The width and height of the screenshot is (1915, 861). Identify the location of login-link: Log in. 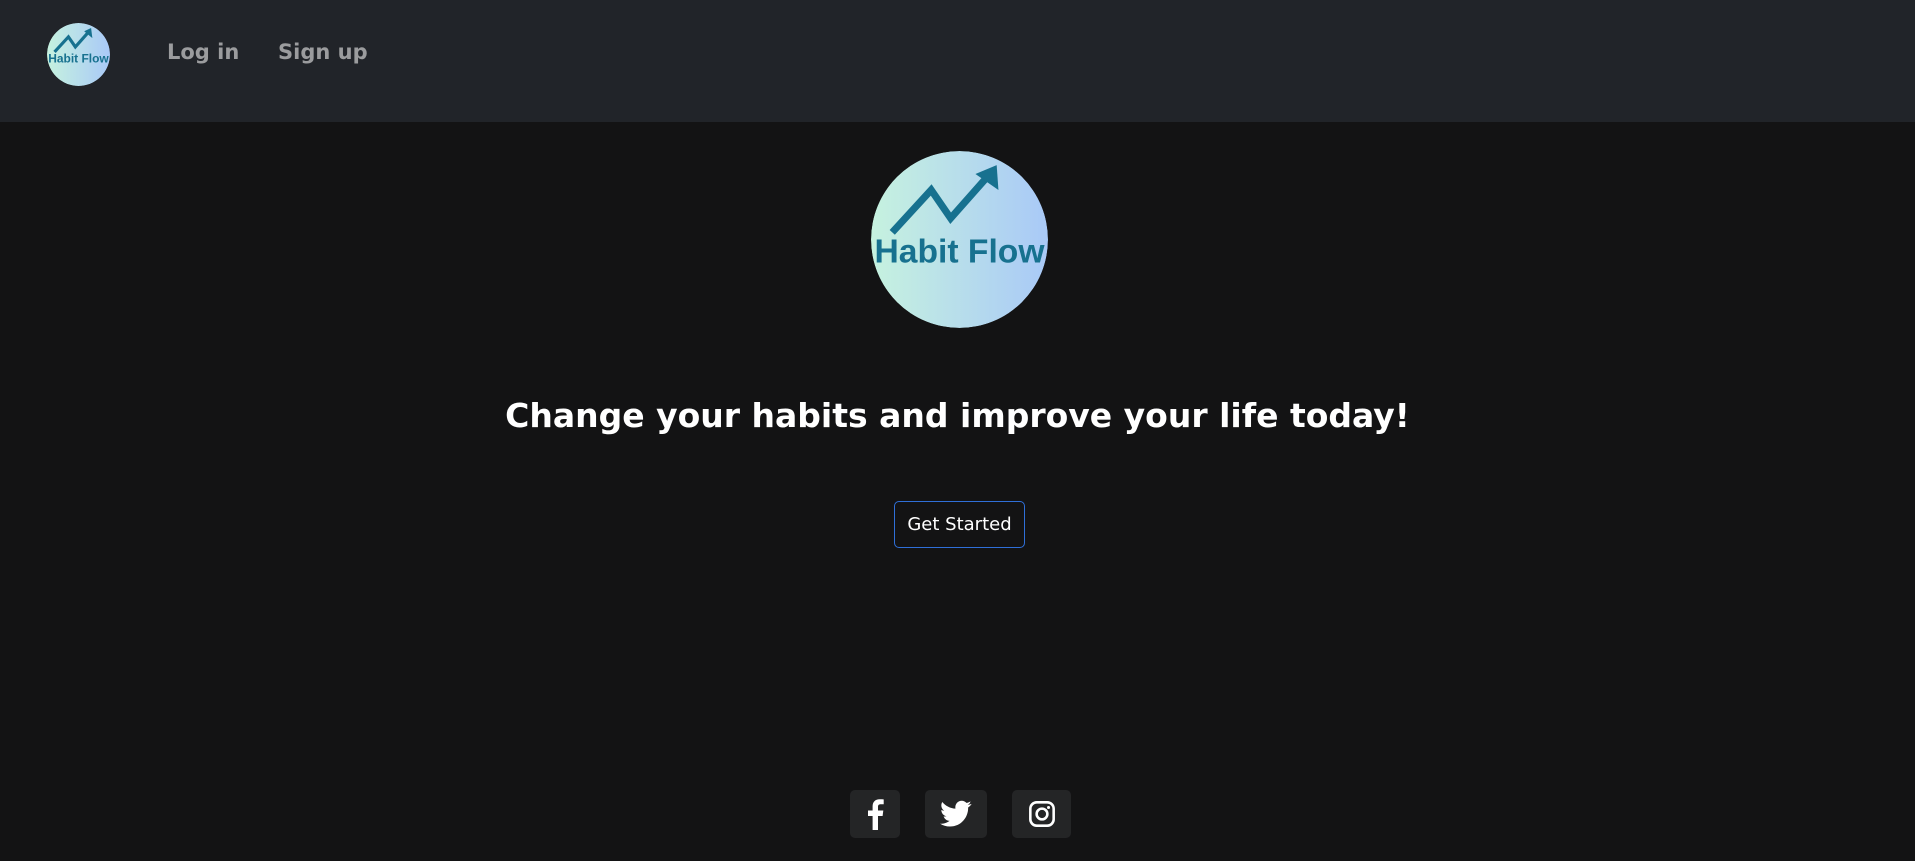
(203, 52).